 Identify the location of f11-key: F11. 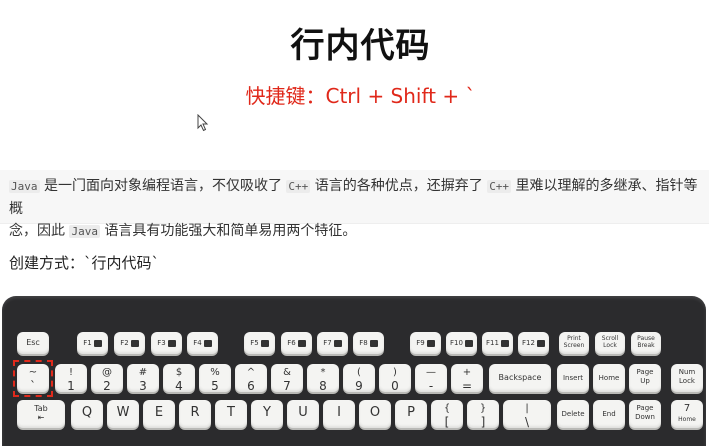
(497, 343).